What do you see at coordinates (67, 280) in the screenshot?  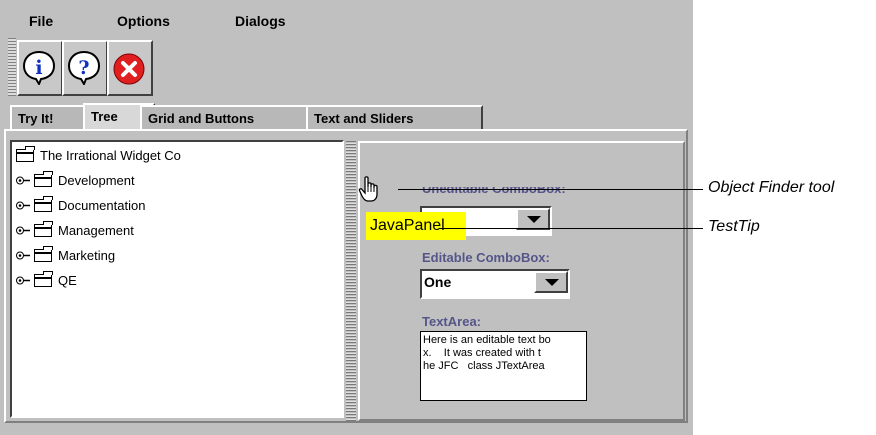 I see `tree-node-label: QE` at bounding box center [67, 280].